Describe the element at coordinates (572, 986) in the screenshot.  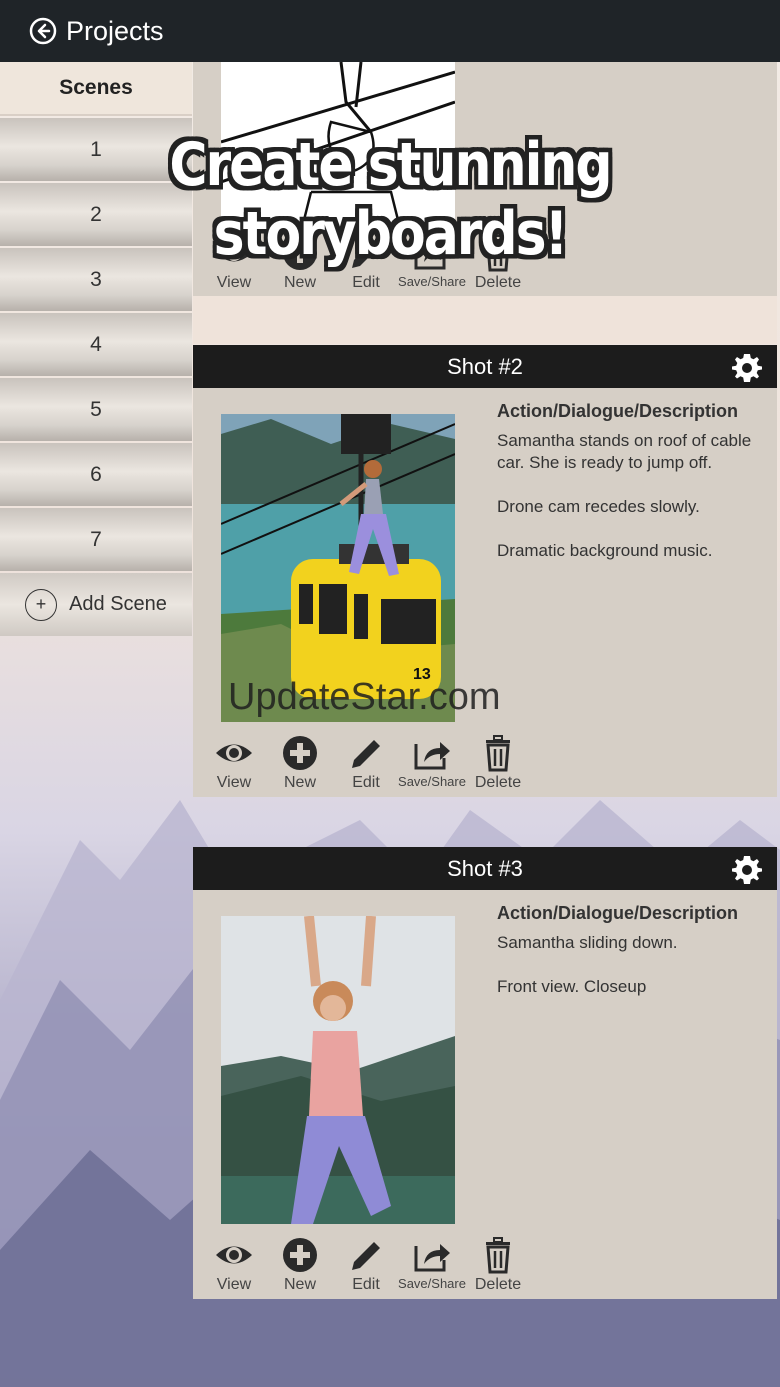
I see `description-paragraph: Front view. Closeup` at that location.